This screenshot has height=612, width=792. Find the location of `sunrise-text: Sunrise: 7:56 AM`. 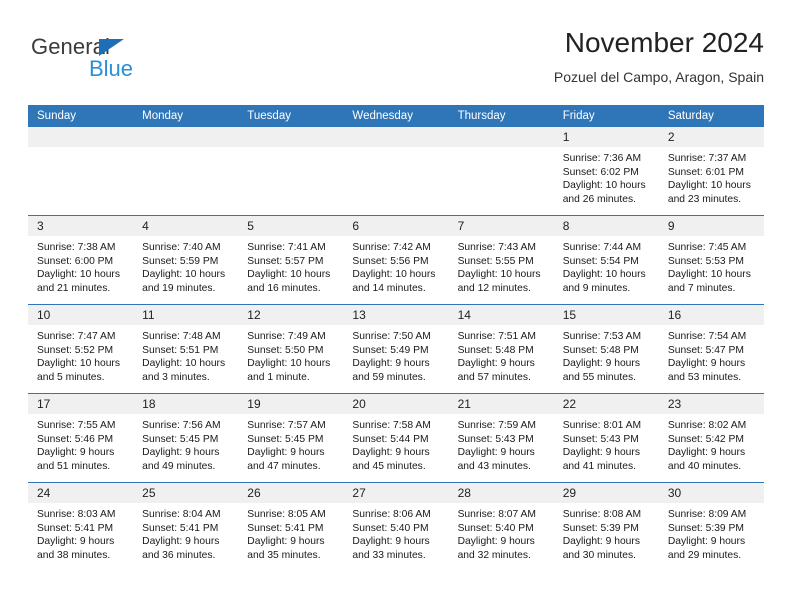

sunrise-text: Sunrise: 7:56 AM is located at coordinates (181, 425).